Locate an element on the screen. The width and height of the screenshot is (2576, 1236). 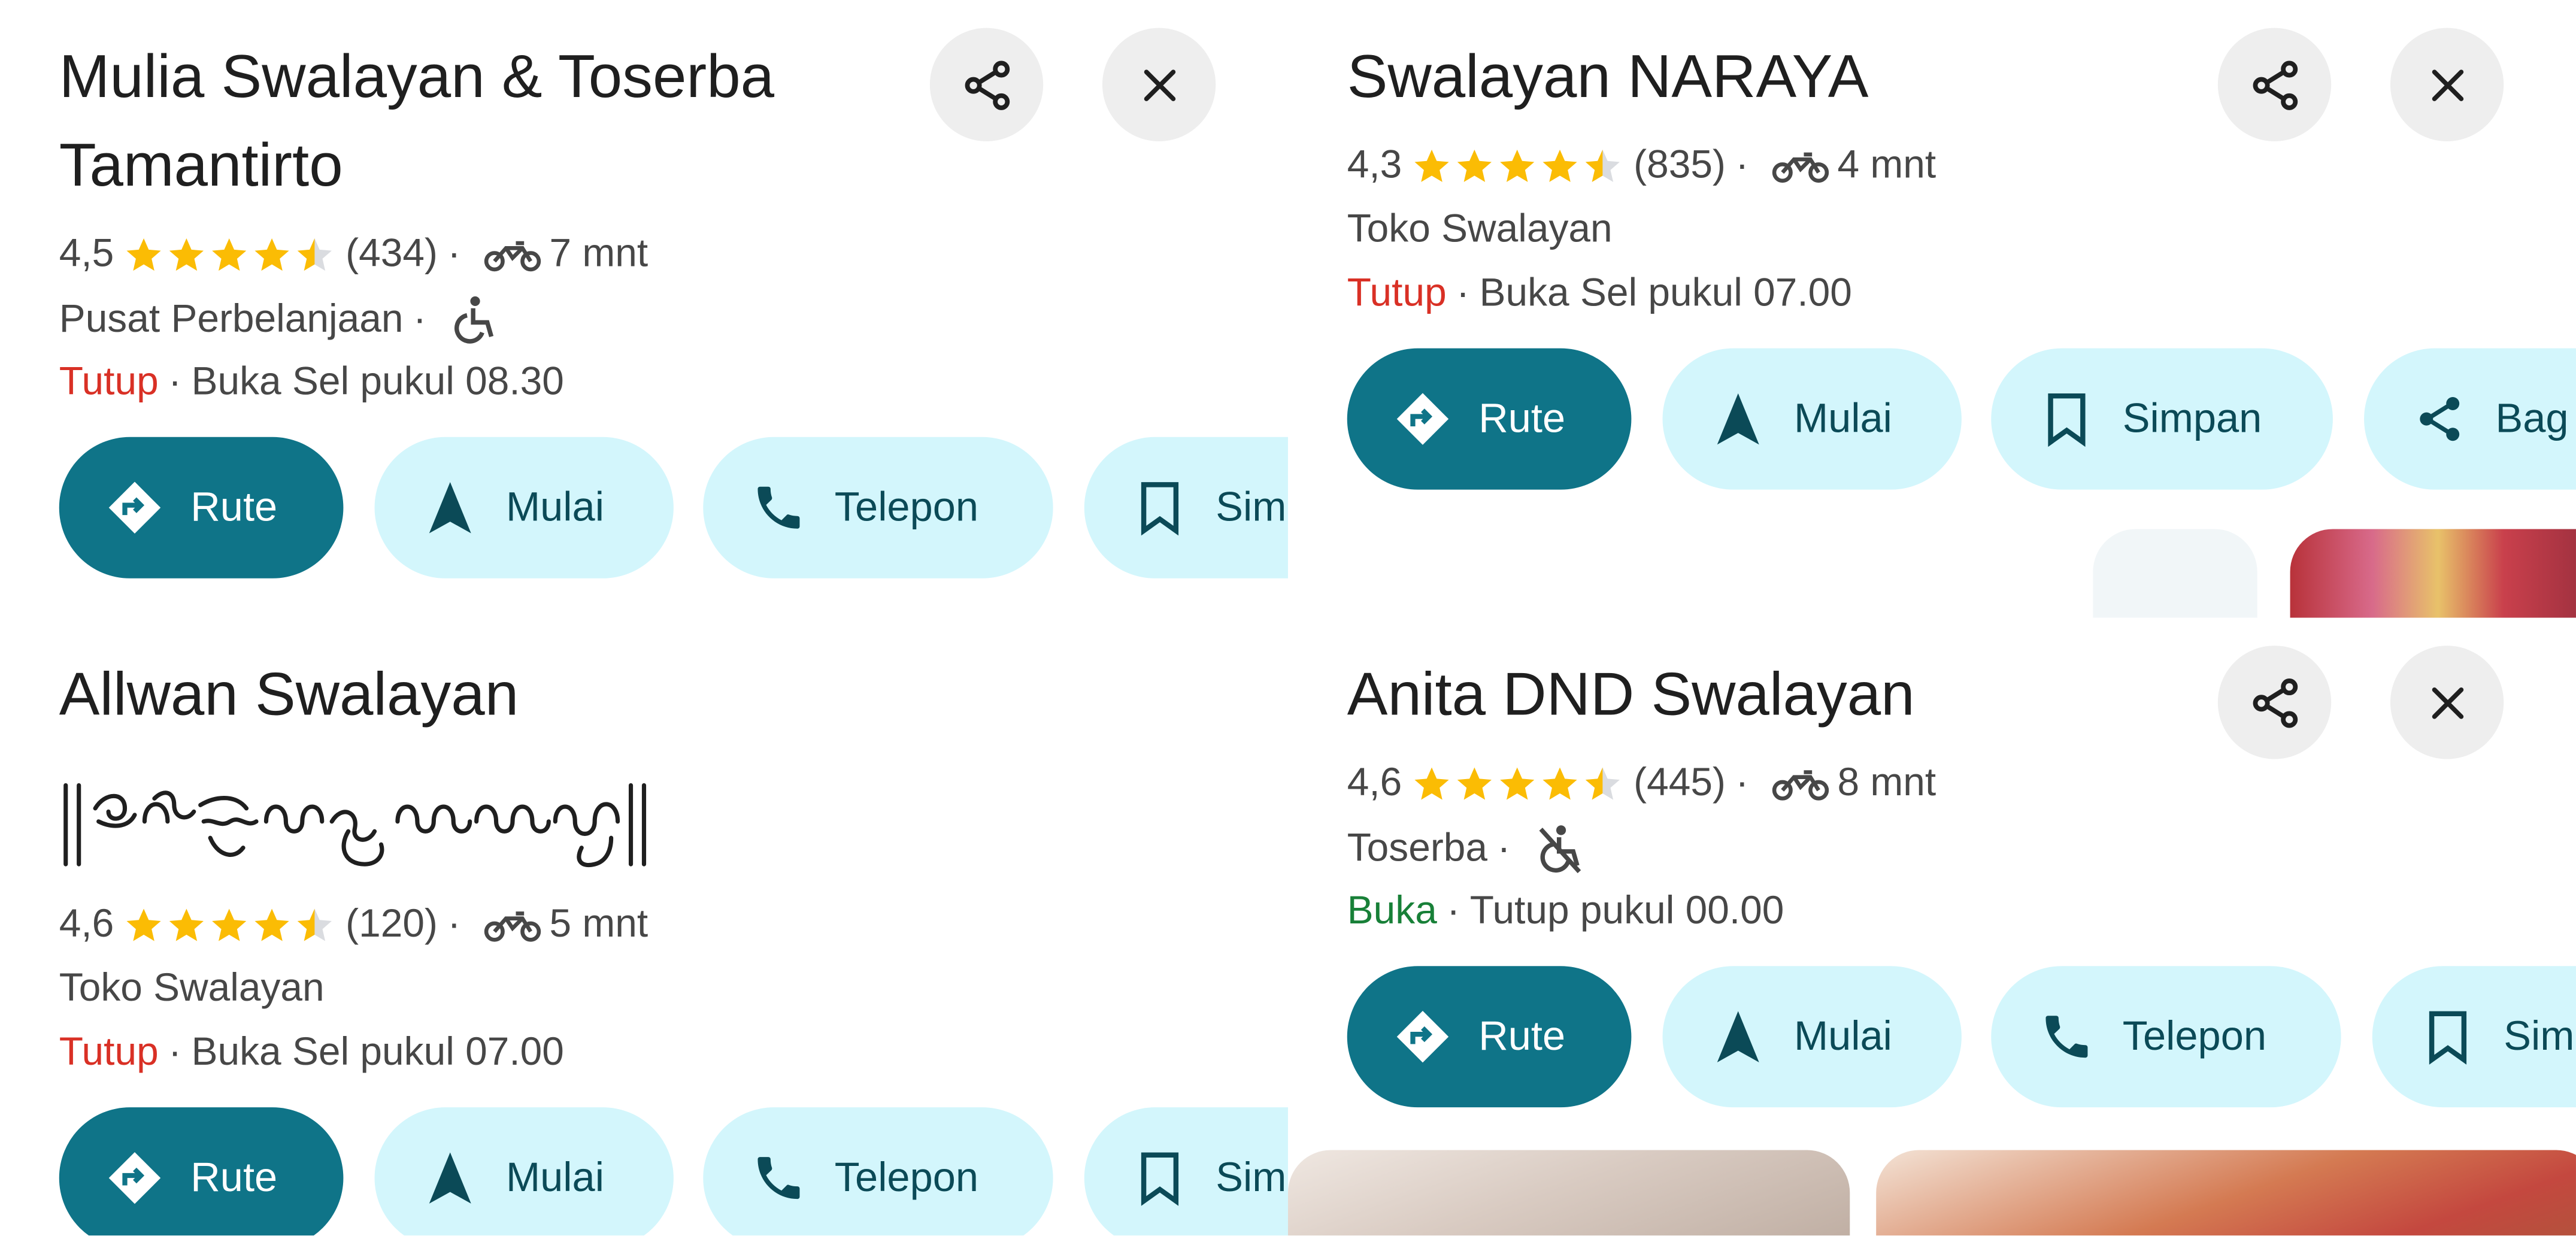
place-title: Swalayan NARAYA is located at coordinates (1758, 77).